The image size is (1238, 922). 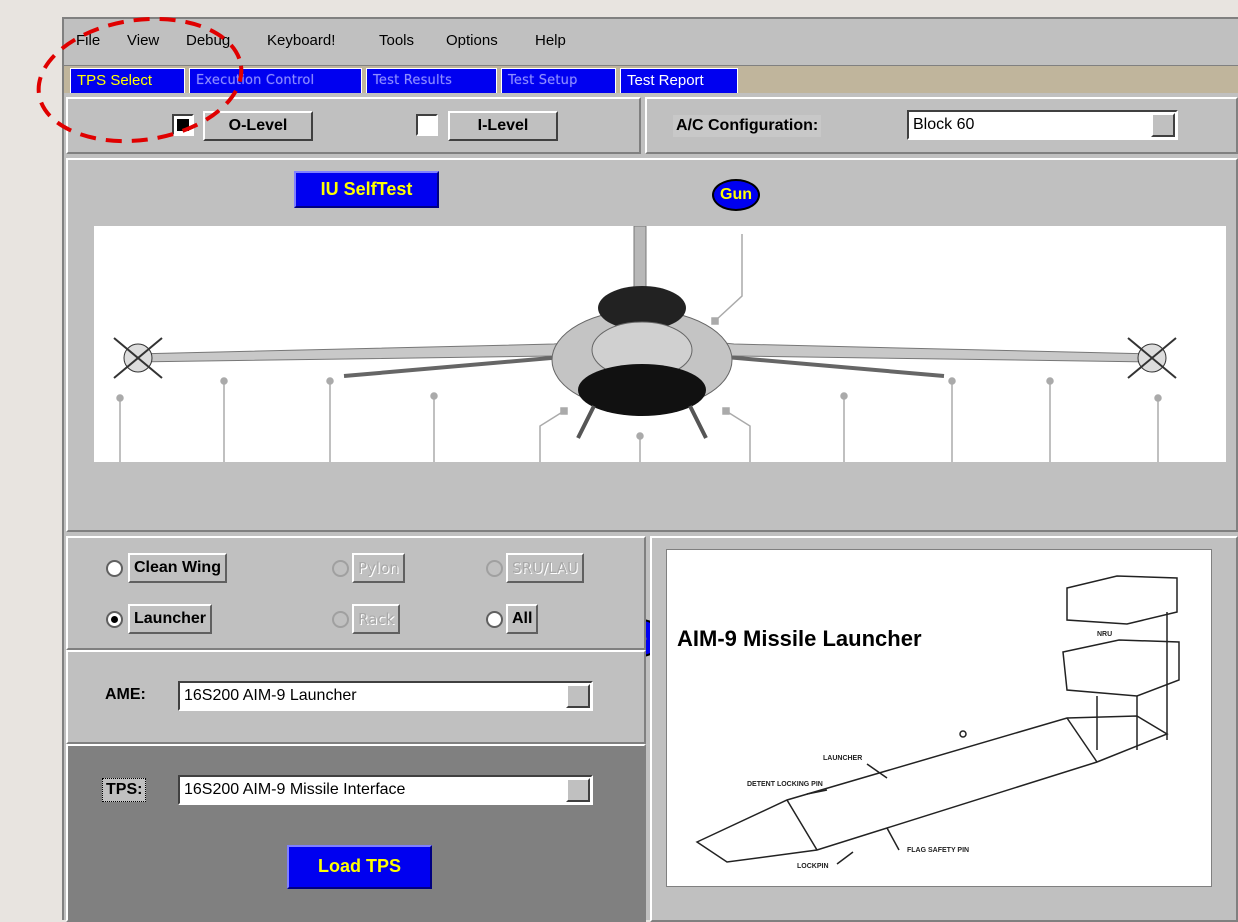 I want to click on sru-lau-label: SRU/LAU, so click(x=545, y=568).